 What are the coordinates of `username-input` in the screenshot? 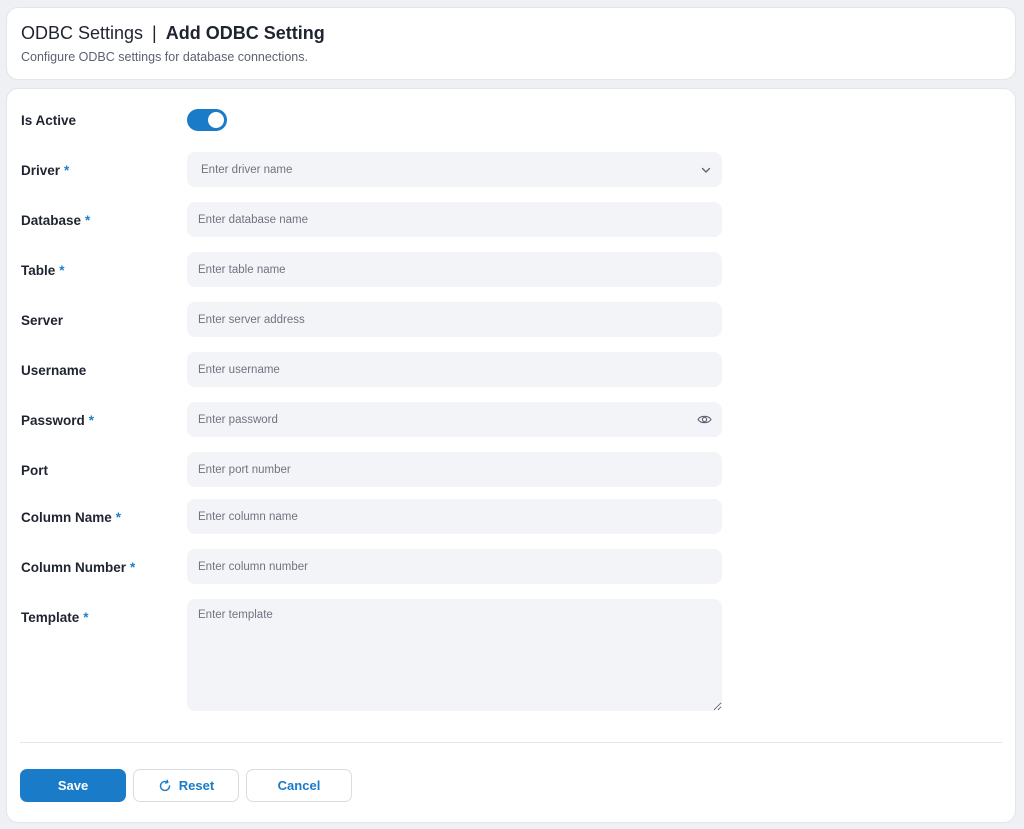 It's located at (454, 369).